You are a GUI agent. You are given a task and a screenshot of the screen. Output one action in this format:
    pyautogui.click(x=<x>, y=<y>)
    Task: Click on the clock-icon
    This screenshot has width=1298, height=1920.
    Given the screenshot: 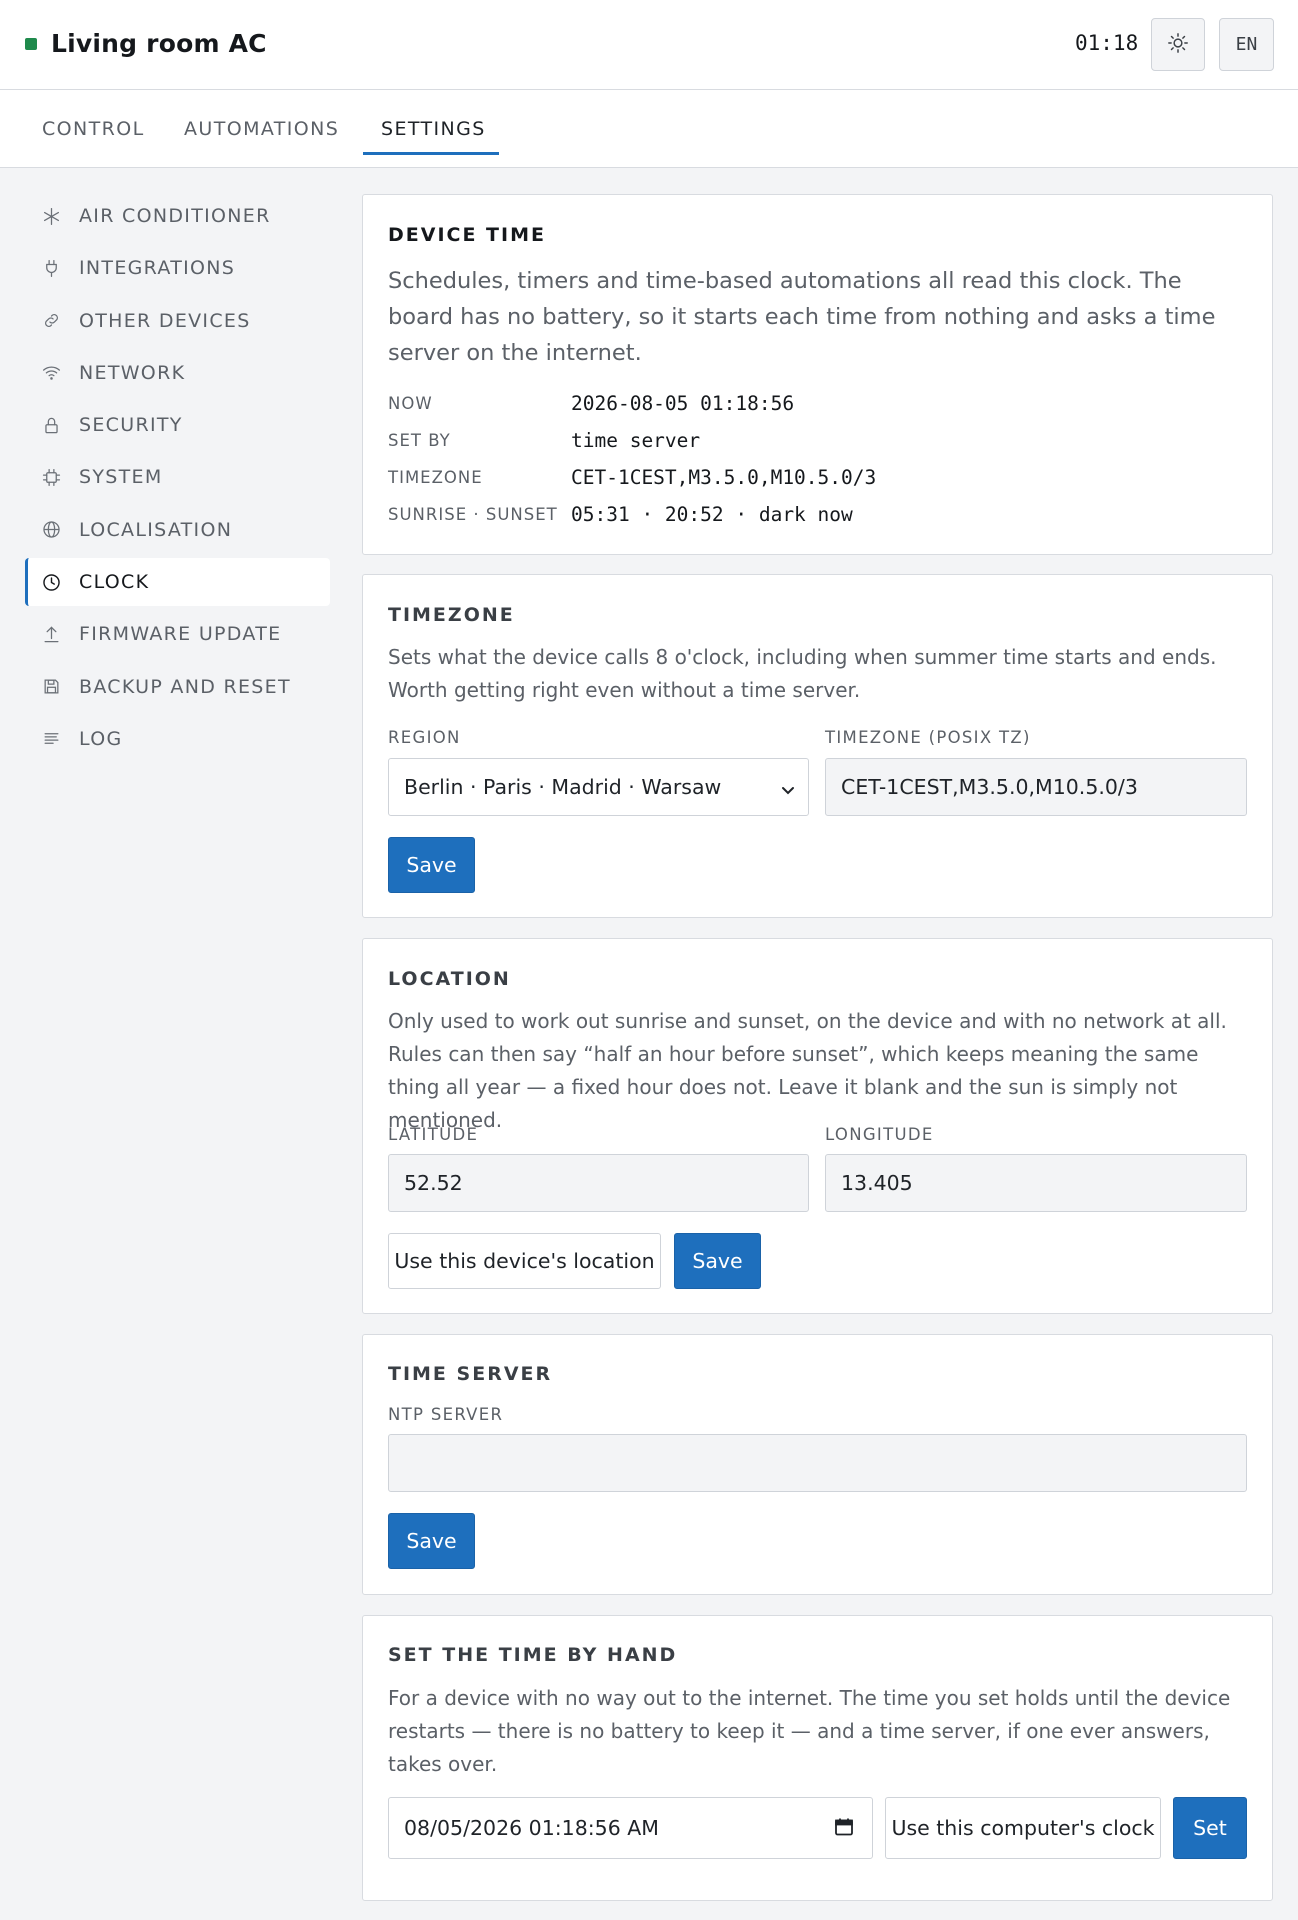 What is the action you would take?
    pyautogui.click(x=51, y=582)
    